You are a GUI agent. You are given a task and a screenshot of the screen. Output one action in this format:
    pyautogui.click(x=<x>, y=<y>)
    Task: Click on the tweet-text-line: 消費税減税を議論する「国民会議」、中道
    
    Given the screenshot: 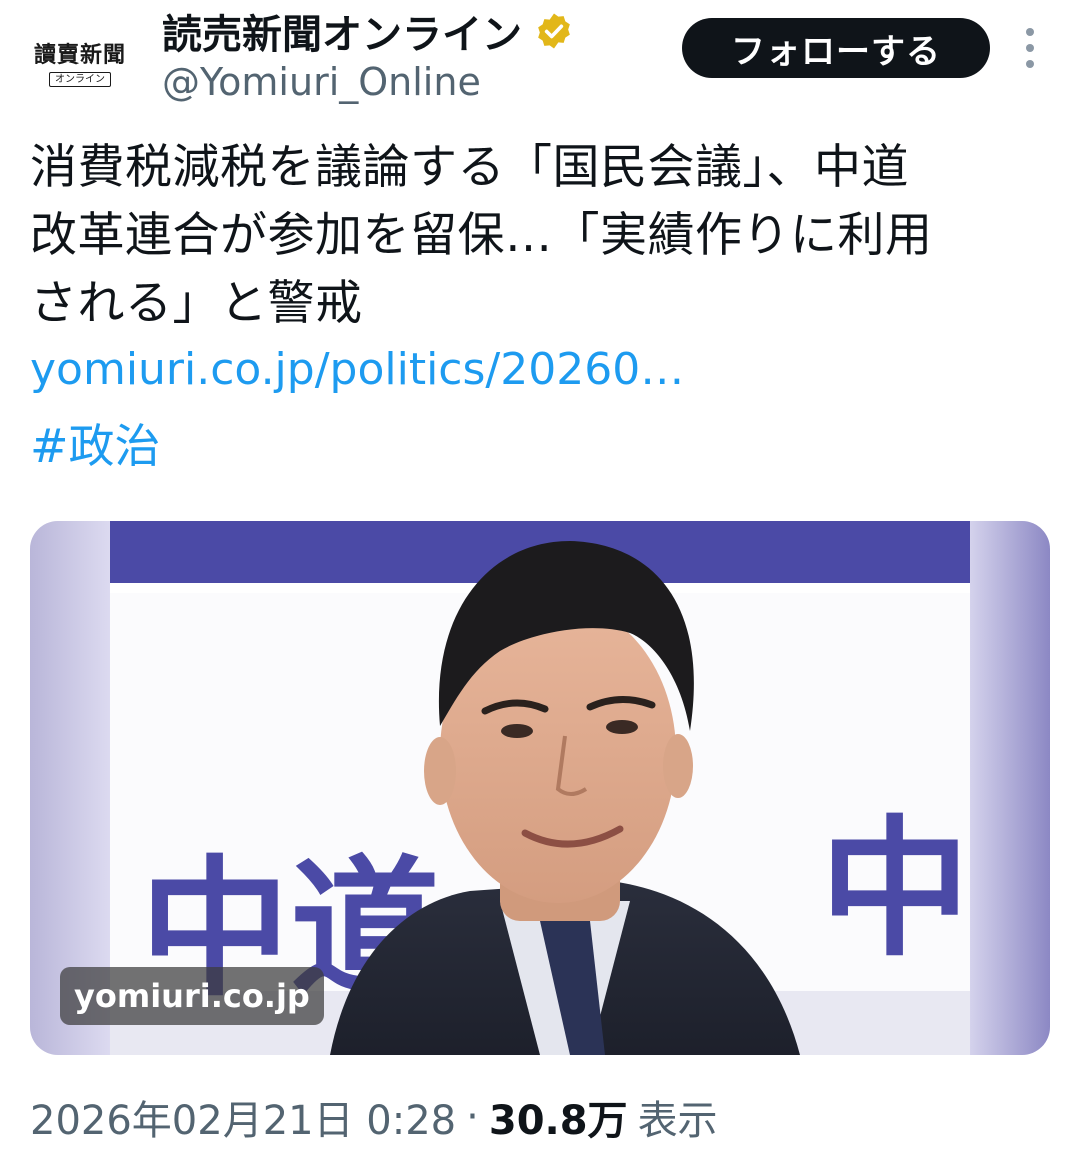 What is the action you would take?
    pyautogui.click(x=469, y=167)
    